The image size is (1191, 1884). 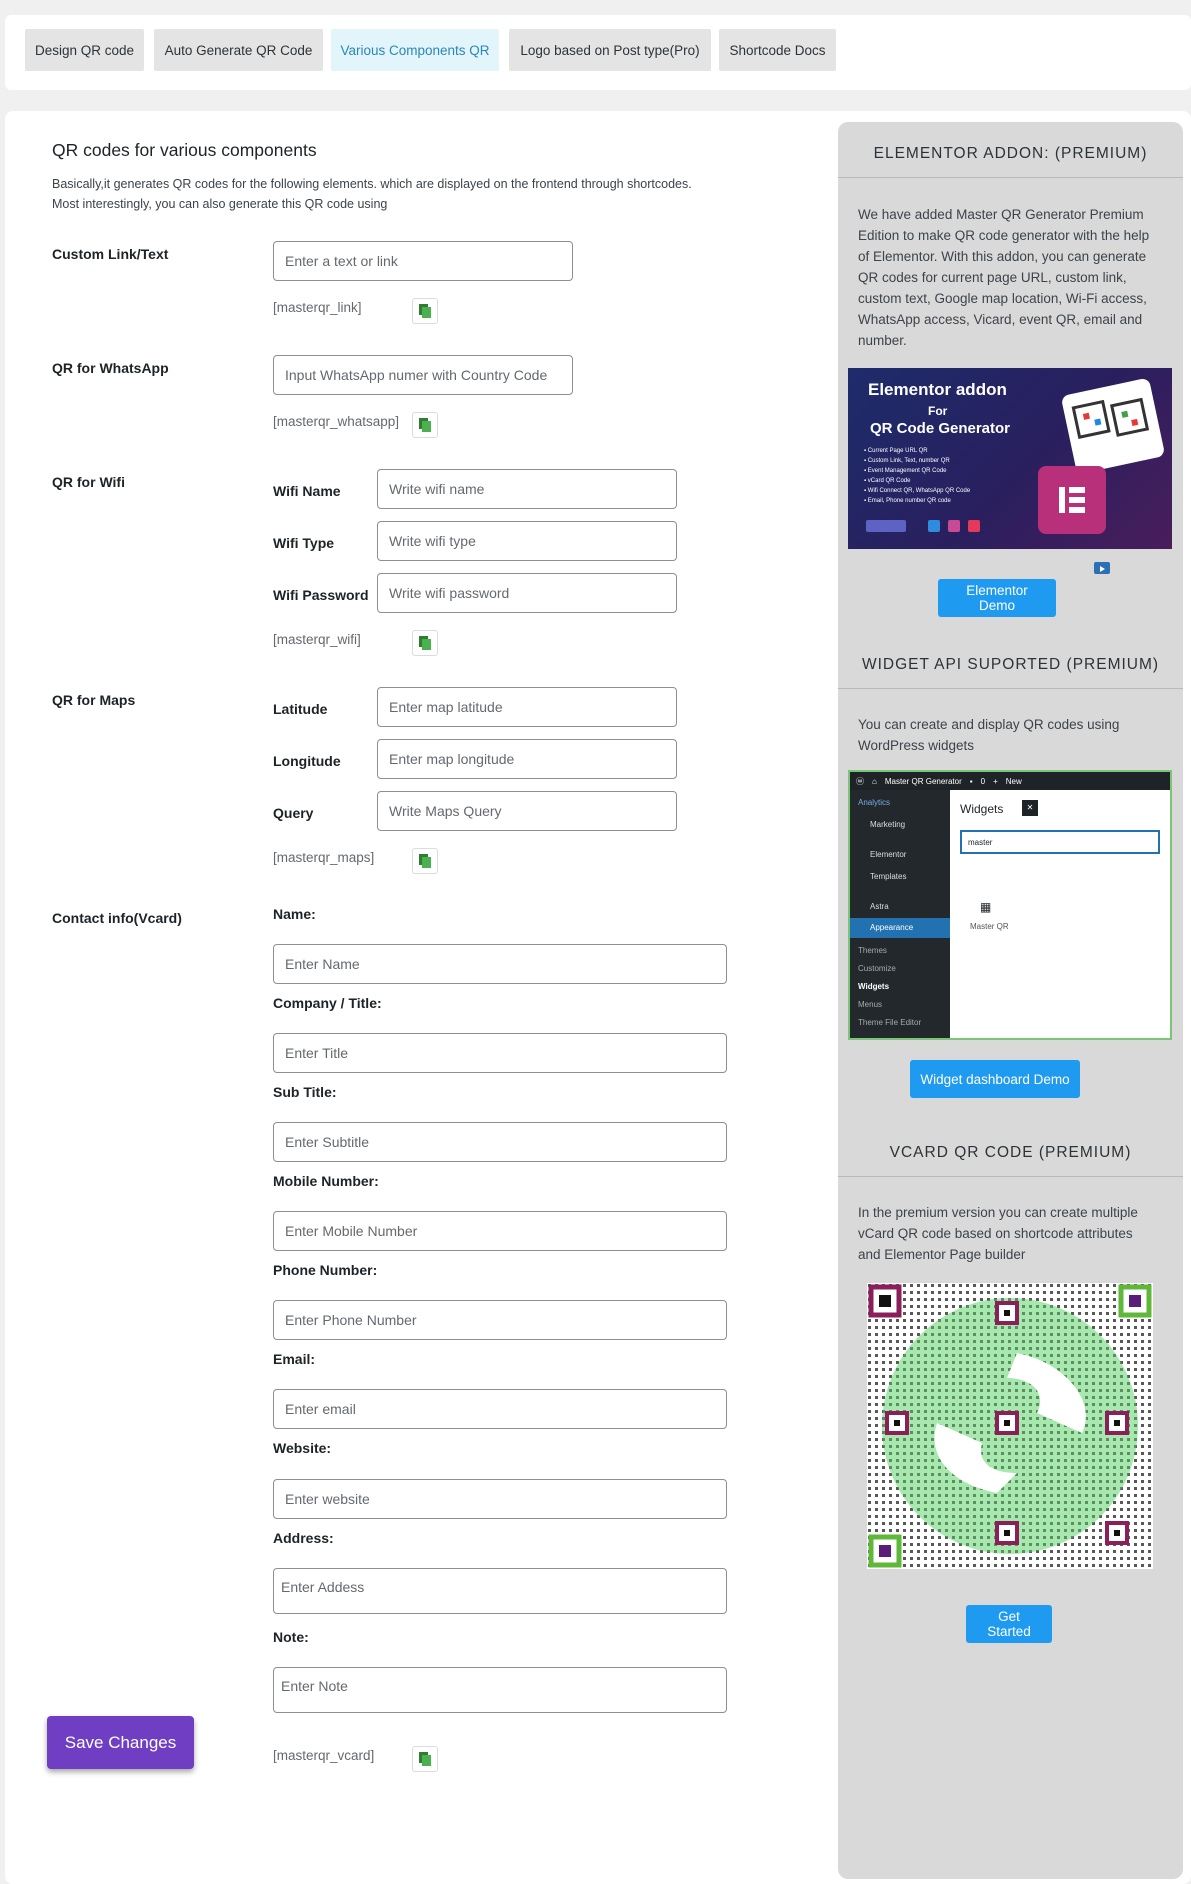 I want to click on wifi-type-input, so click(x=527, y=541).